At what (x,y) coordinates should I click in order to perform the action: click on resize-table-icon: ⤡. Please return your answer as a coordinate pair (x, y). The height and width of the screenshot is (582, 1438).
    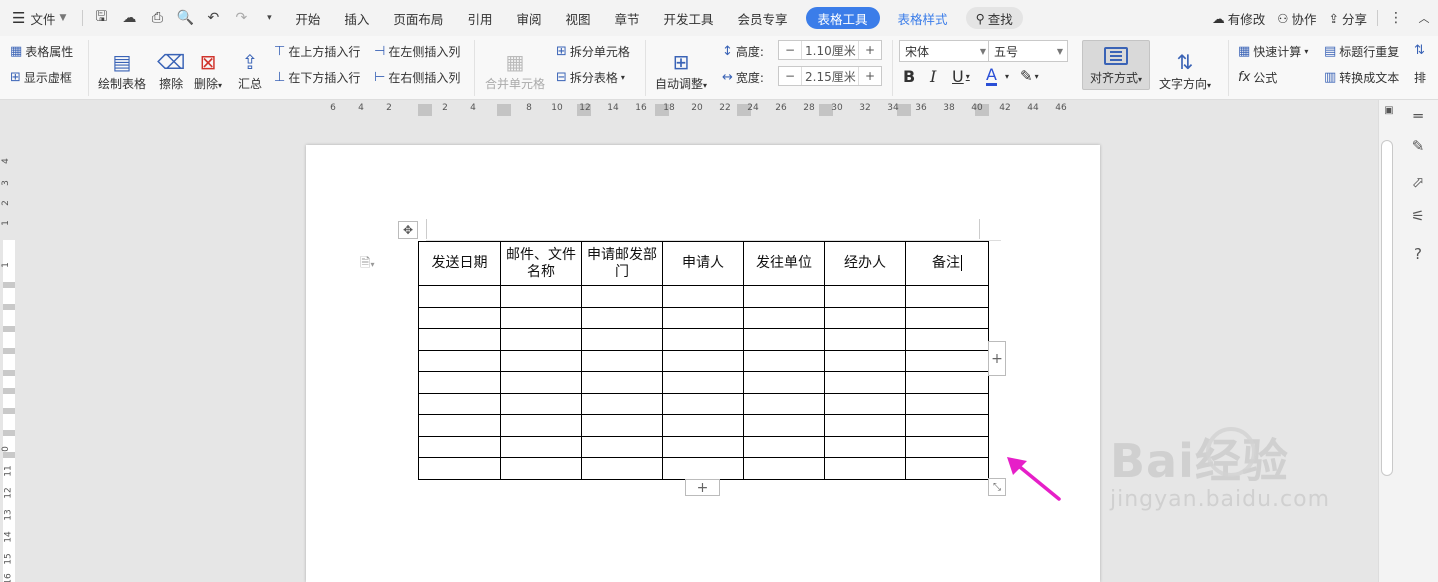
    Looking at the image, I should click on (997, 487).